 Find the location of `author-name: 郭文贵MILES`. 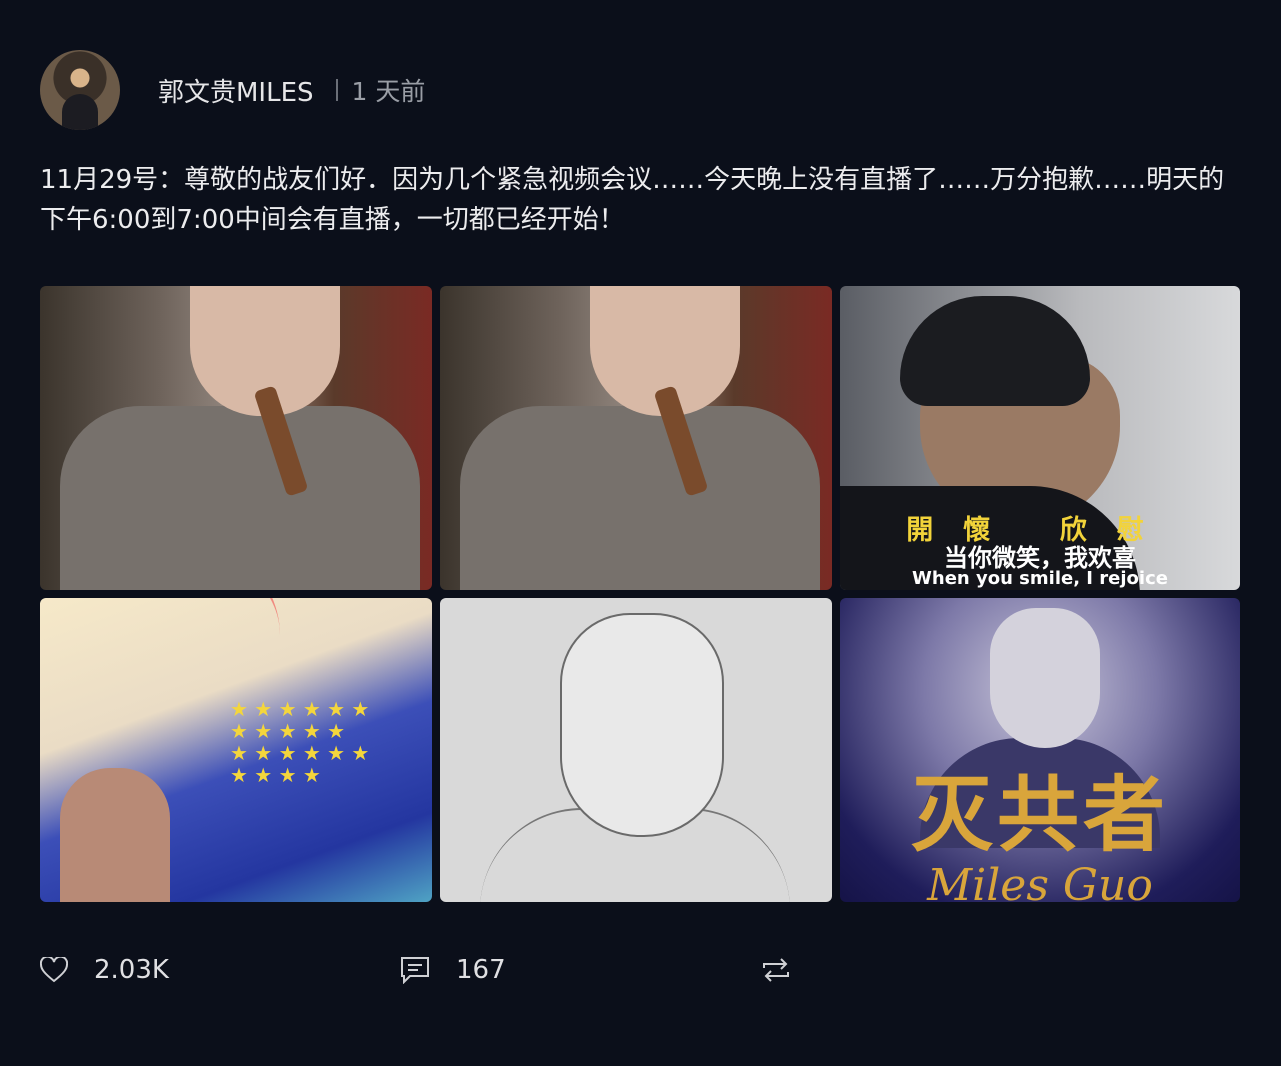

author-name: 郭文贵MILES is located at coordinates (236, 90).